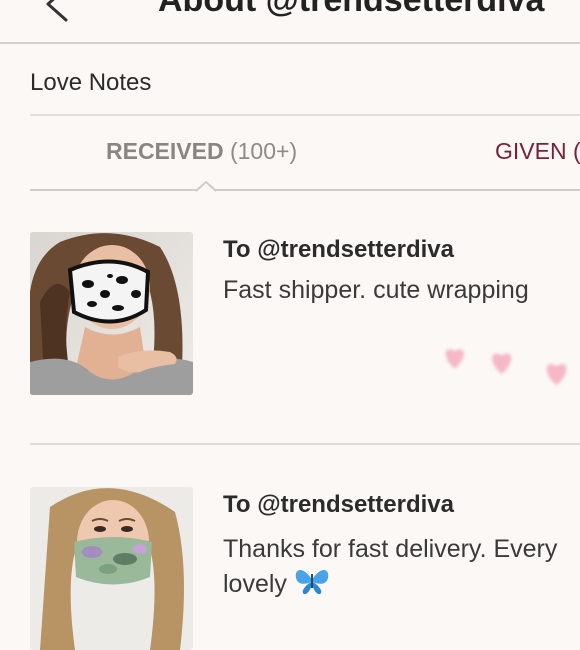  Describe the element at coordinates (312, 582) in the screenshot. I see `butterfly-icon` at that location.